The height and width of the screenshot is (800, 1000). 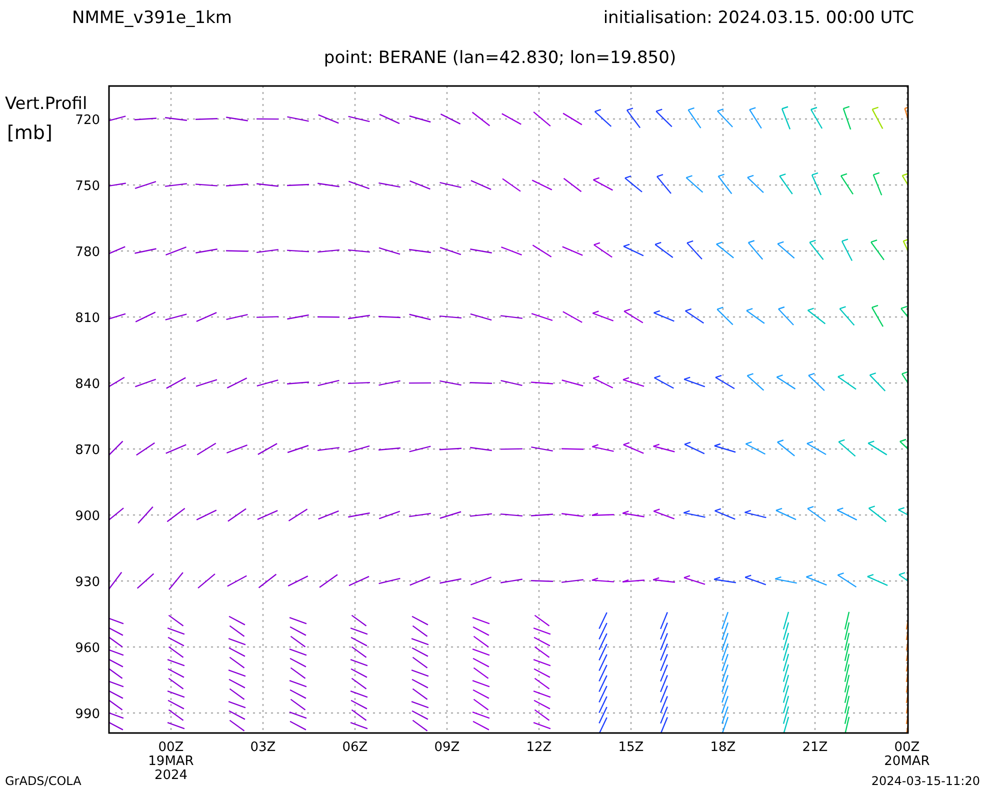 What do you see at coordinates (87, 516) in the screenshot?
I see `y-tick-label: 900` at bounding box center [87, 516].